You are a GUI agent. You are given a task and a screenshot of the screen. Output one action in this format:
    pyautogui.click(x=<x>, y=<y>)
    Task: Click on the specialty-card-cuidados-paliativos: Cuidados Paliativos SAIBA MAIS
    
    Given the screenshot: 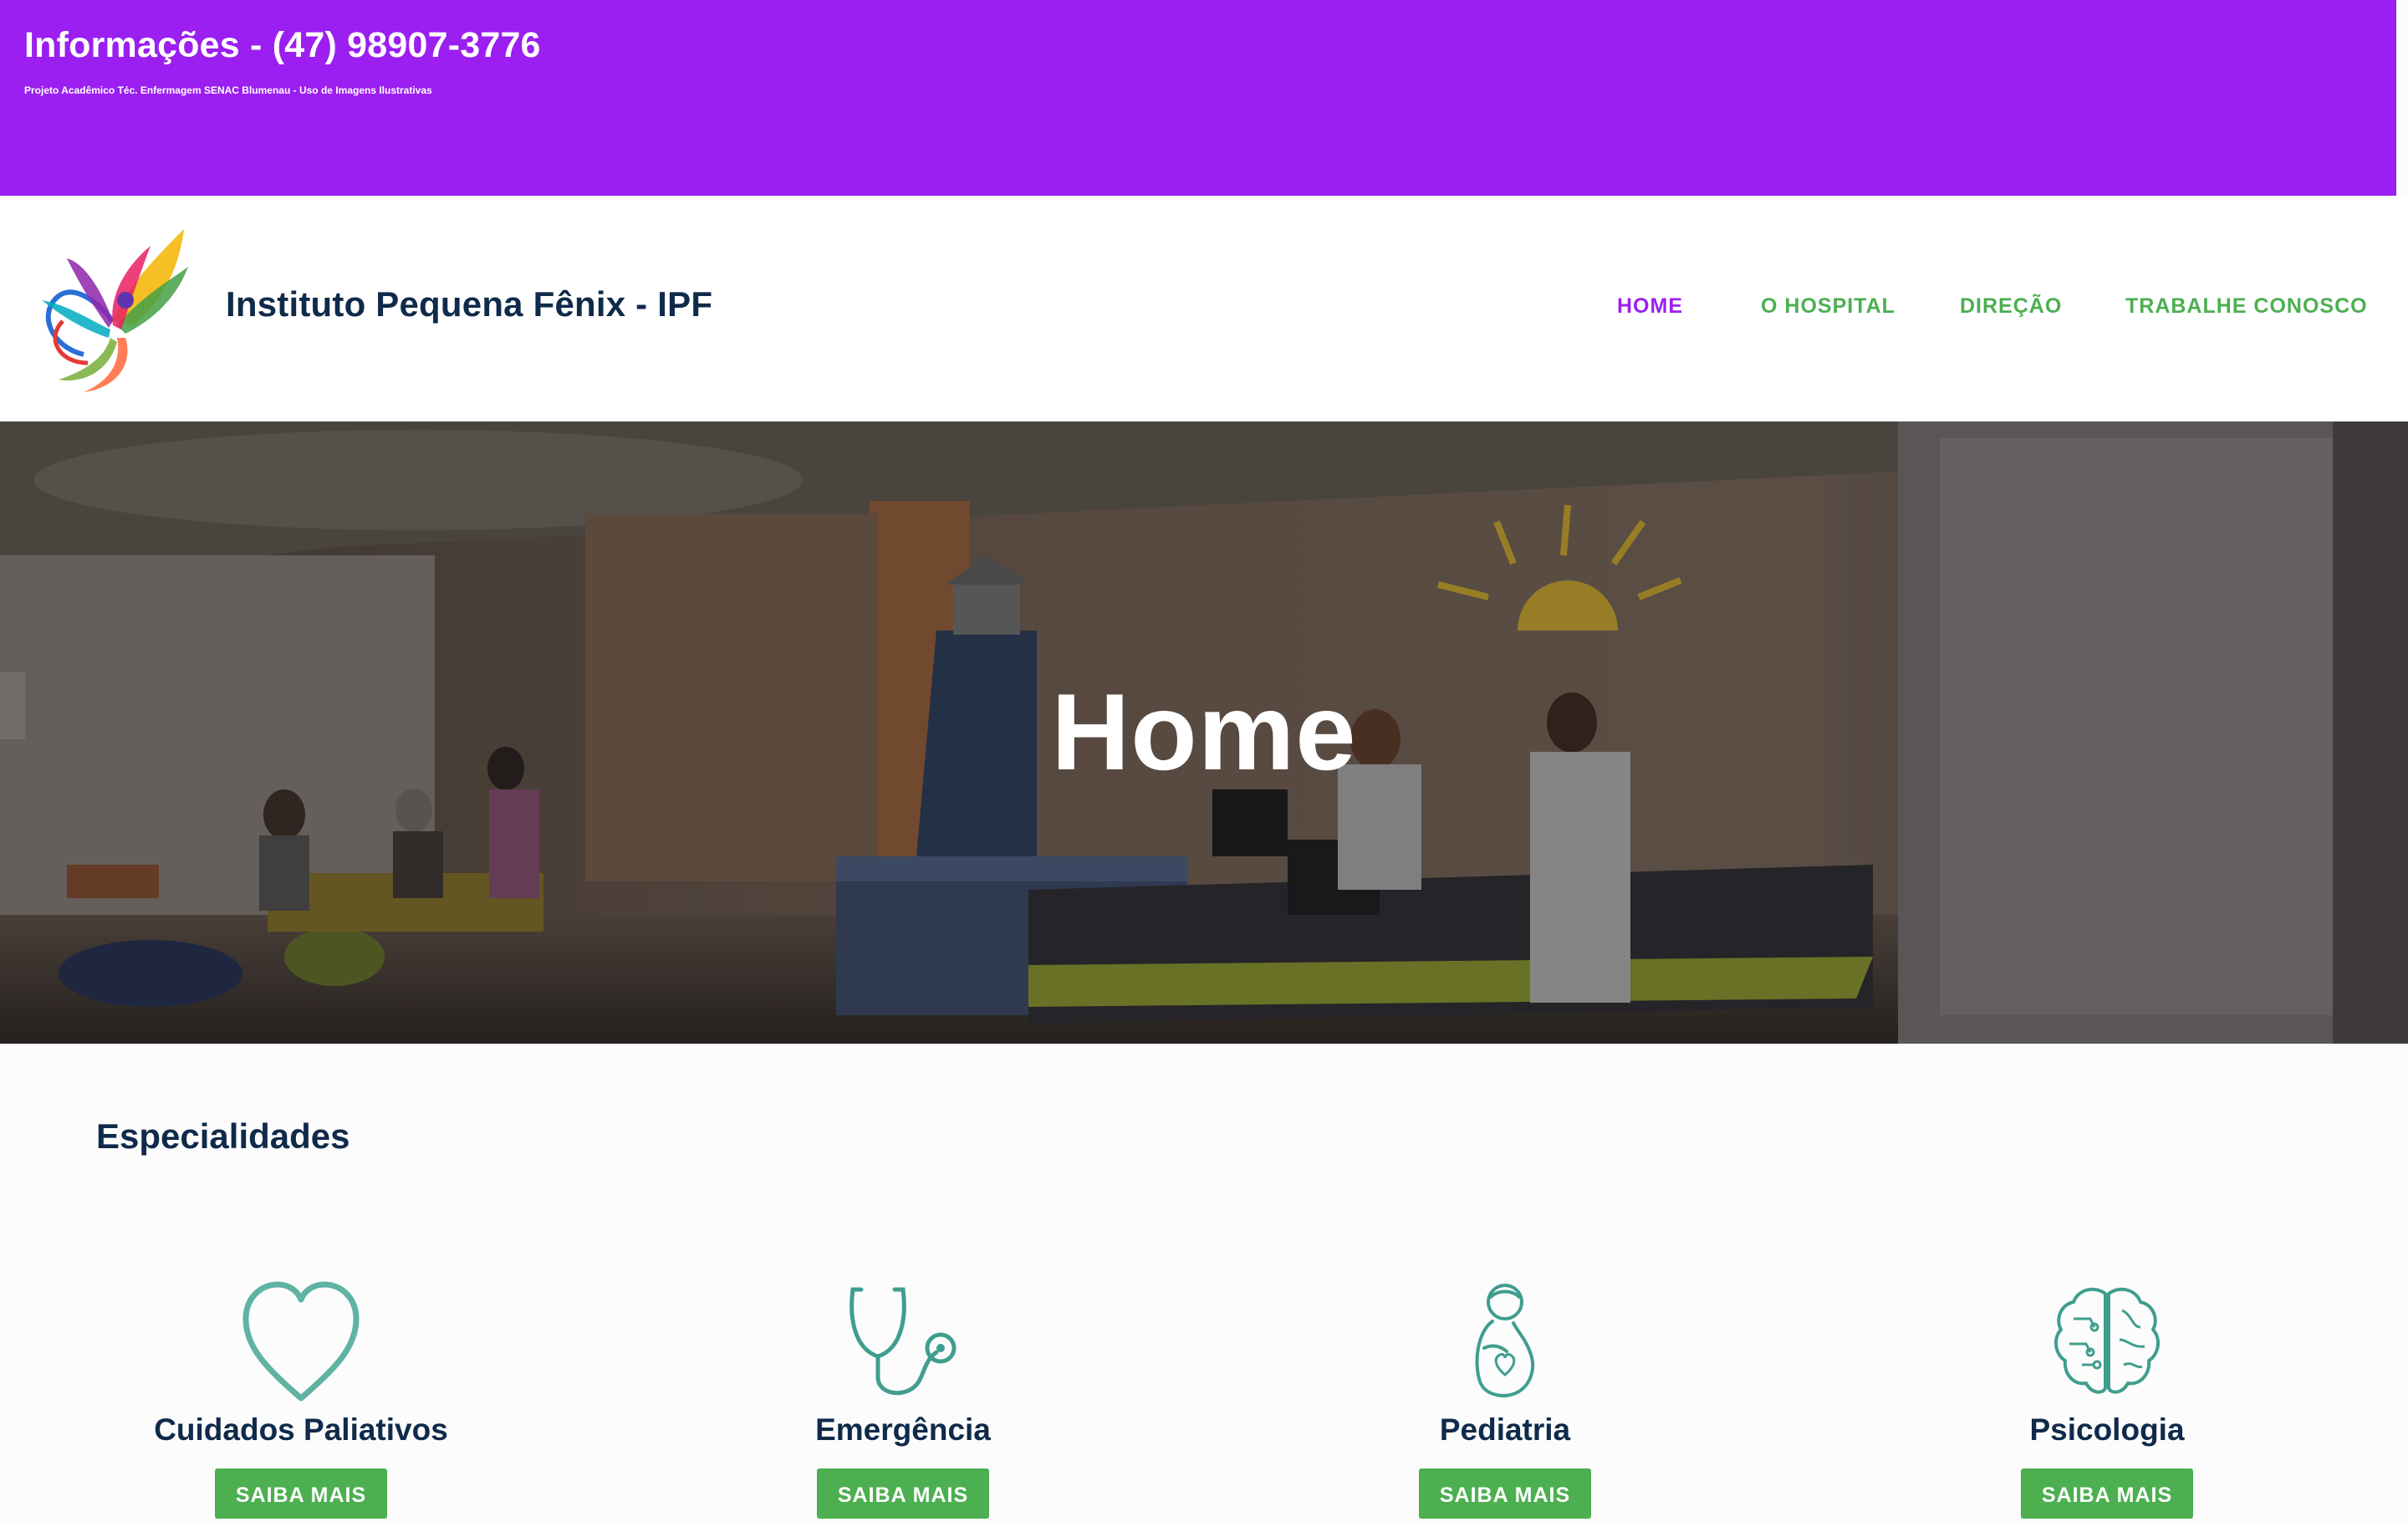 What is the action you would take?
    pyautogui.click(x=301, y=1400)
    